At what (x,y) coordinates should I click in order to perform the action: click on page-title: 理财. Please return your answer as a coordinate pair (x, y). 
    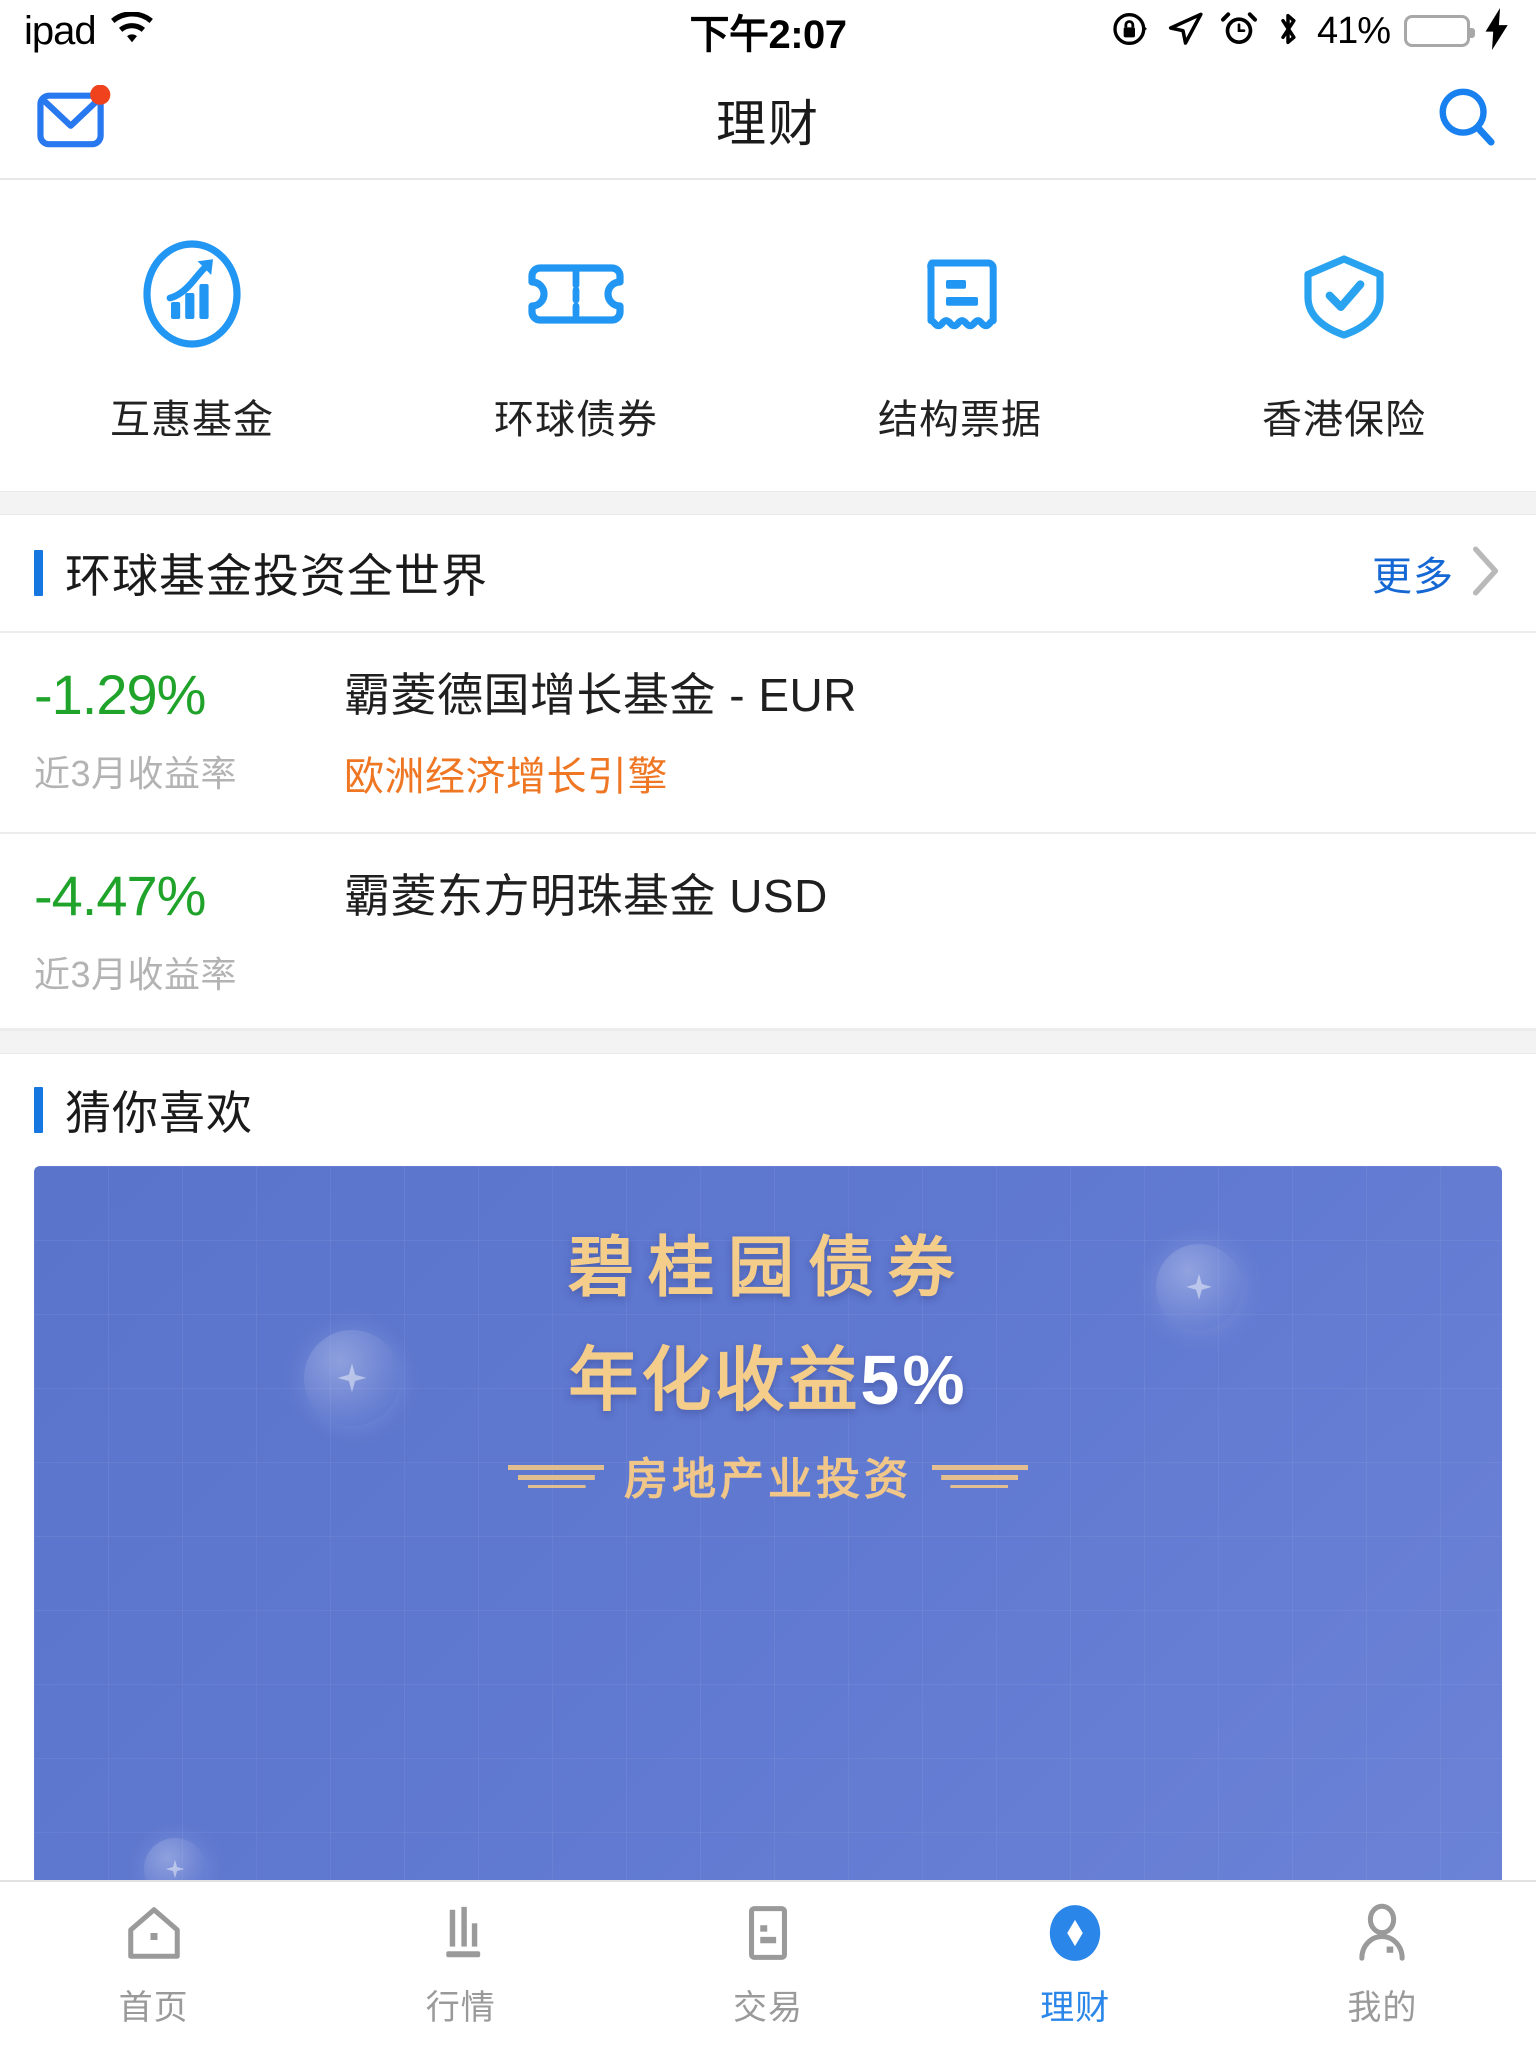
    Looking at the image, I should click on (768, 124).